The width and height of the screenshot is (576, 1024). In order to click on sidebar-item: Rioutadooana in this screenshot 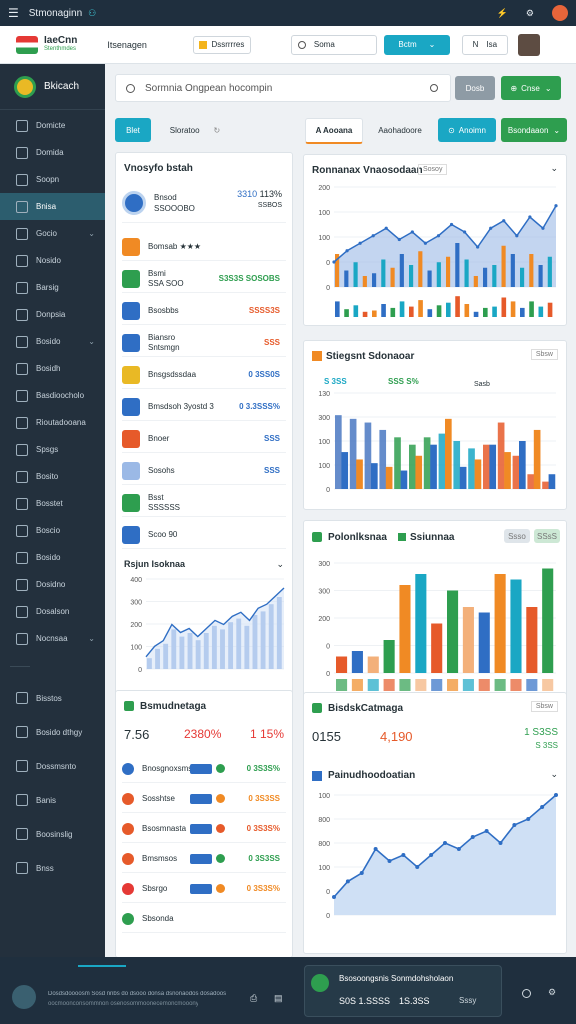, I will do `click(52, 422)`.